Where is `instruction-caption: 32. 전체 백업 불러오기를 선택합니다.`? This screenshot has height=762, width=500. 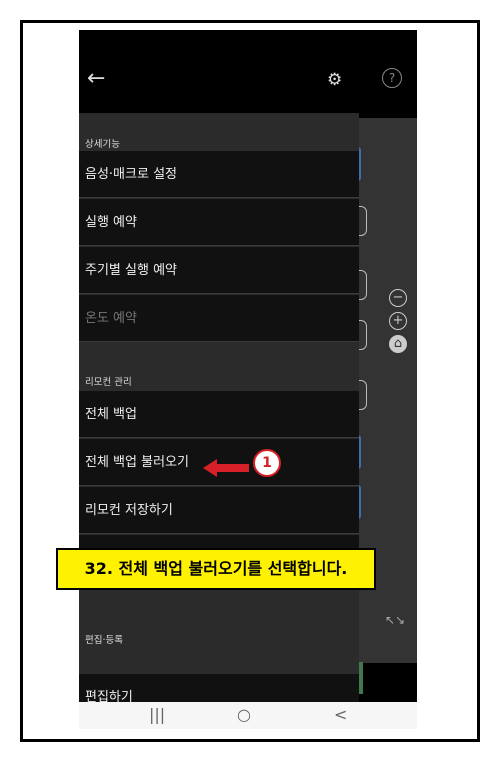 instruction-caption: 32. 전체 백업 불러오기를 선택합니다. is located at coordinates (216, 569).